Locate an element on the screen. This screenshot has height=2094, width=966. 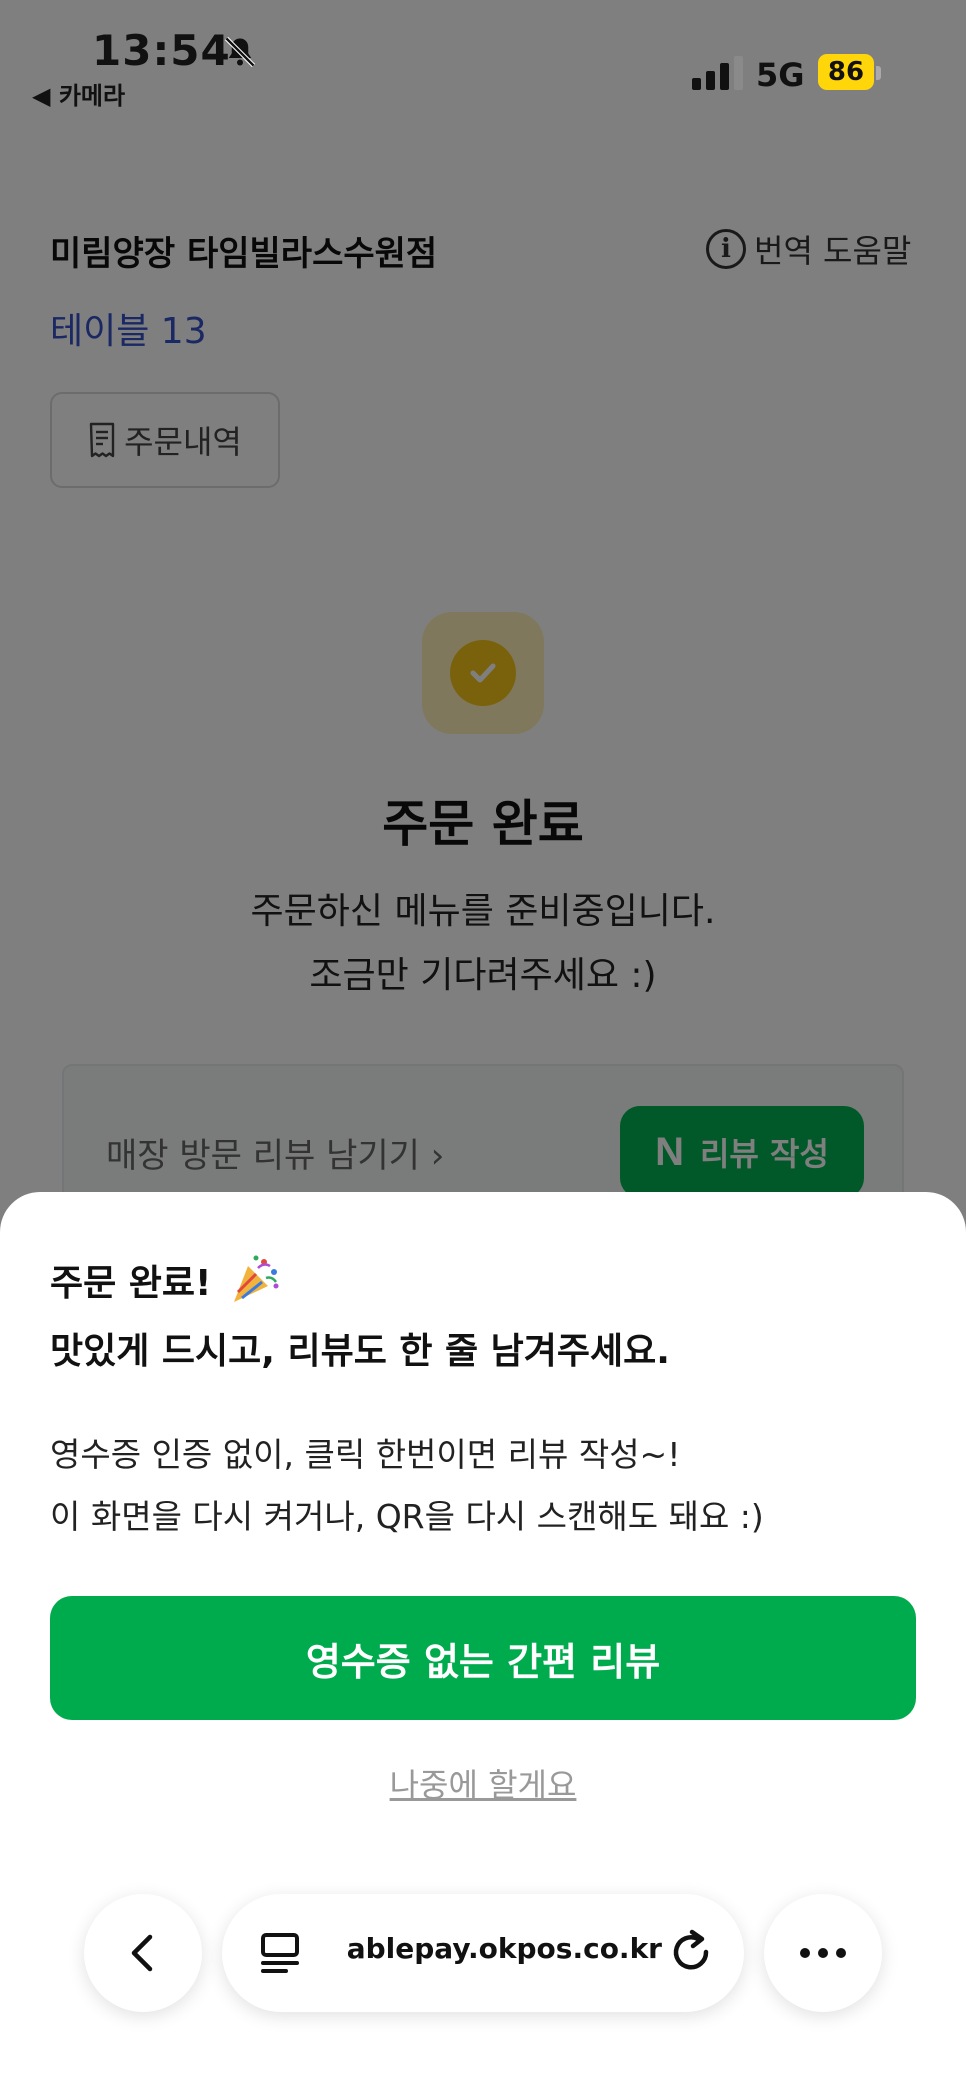
sheet-desc-line2: 이 화면을 다시 켜거나, QR을 다시 스캔해도 돼요 :) is located at coordinates (407, 1516).